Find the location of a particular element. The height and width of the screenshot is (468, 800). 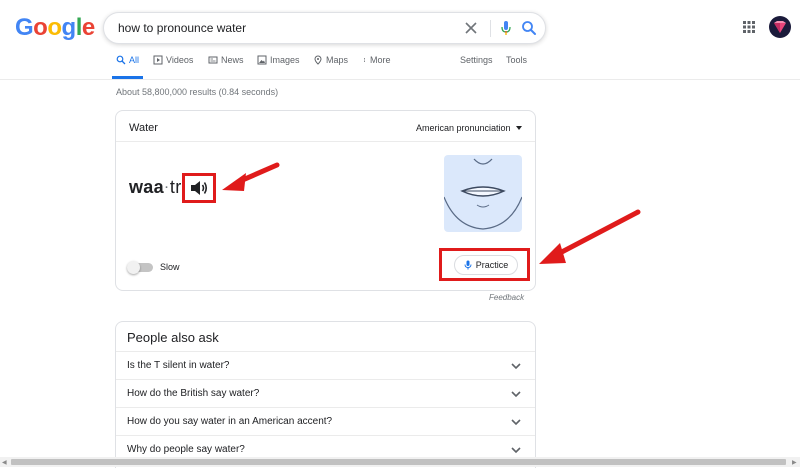

tab-all: All is located at coordinates (127, 60).